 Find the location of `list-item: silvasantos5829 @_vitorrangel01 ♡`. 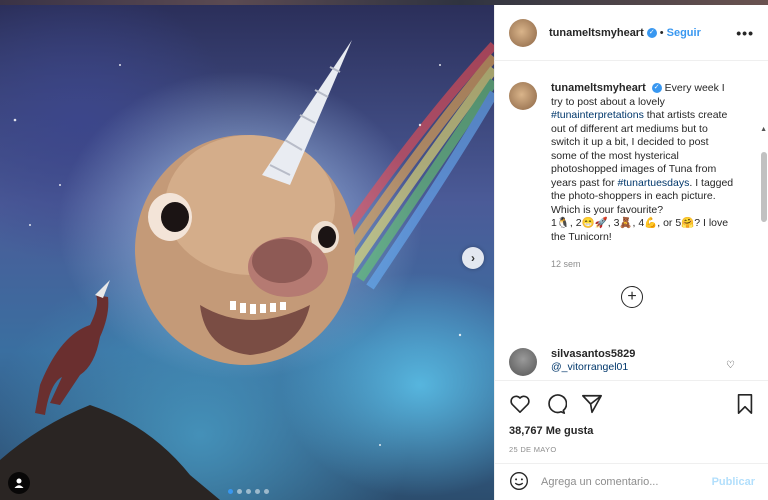

list-item: silvasantos5829 @_vitorrangel01 ♡ is located at coordinates (631, 362).